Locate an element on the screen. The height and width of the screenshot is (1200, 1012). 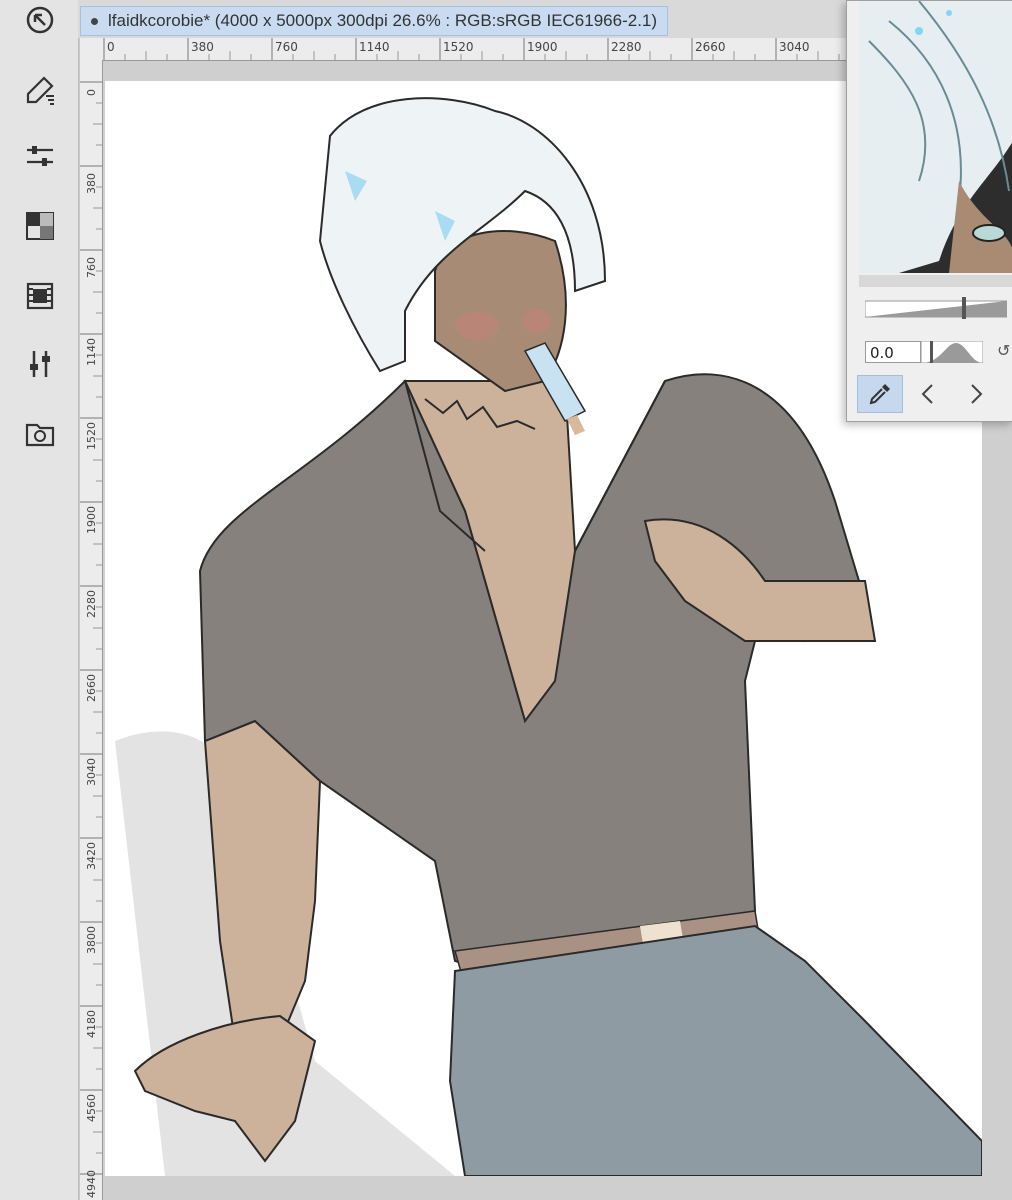
previous-button is located at coordinates (928, 394).